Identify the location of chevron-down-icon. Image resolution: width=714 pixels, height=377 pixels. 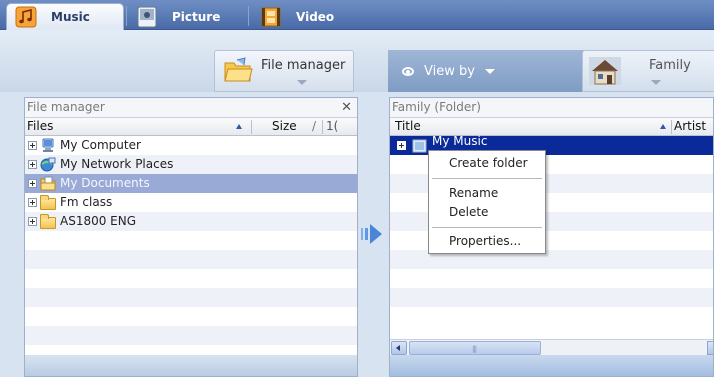
(489, 71).